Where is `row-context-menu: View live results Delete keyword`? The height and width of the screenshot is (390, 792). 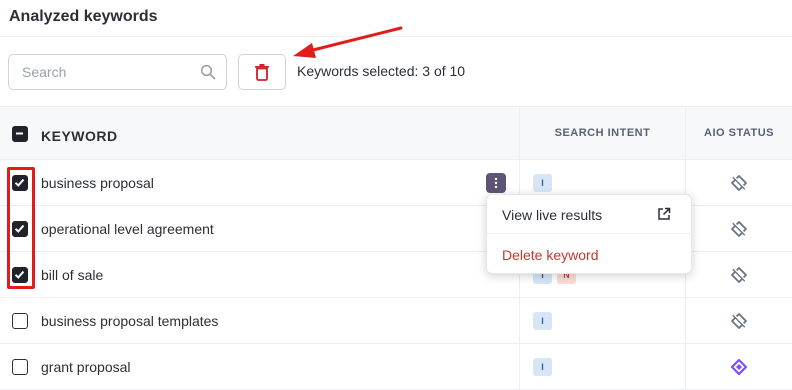
row-context-menu: View live results Delete keyword is located at coordinates (589, 234).